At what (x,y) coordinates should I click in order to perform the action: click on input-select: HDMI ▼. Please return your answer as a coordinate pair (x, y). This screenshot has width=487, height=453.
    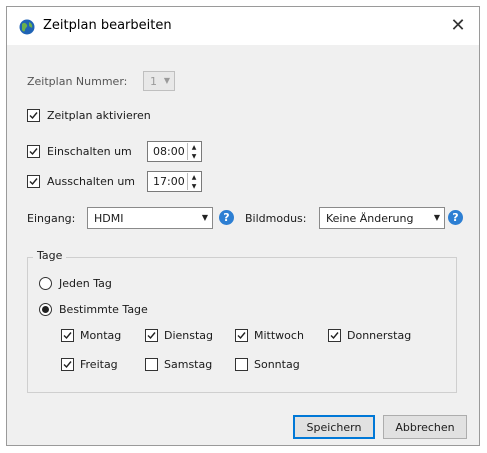
    Looking at the image, I should click on (150, 218).